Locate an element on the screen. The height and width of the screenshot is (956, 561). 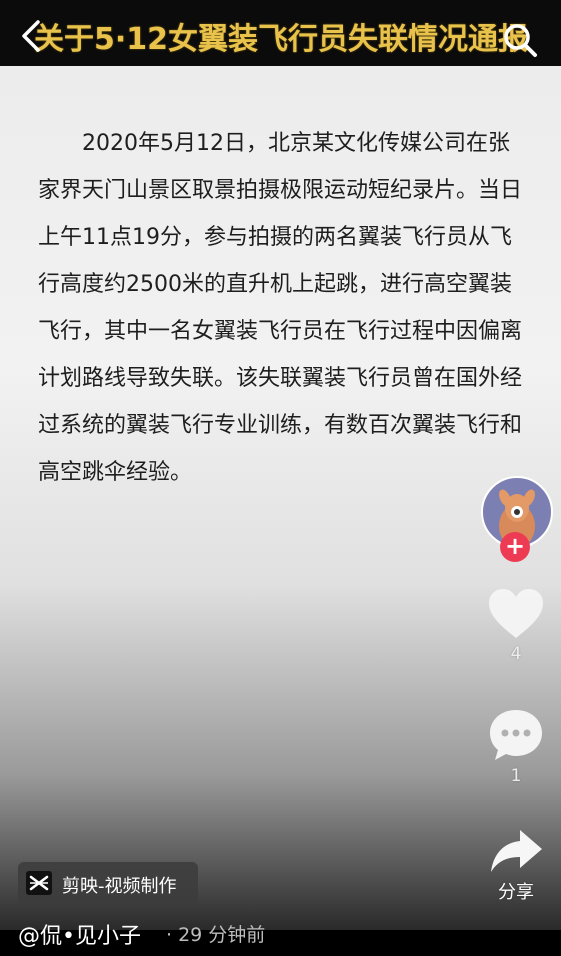
capcut-badge: 剪映-视频制作 is located at coordinates (108, 883).